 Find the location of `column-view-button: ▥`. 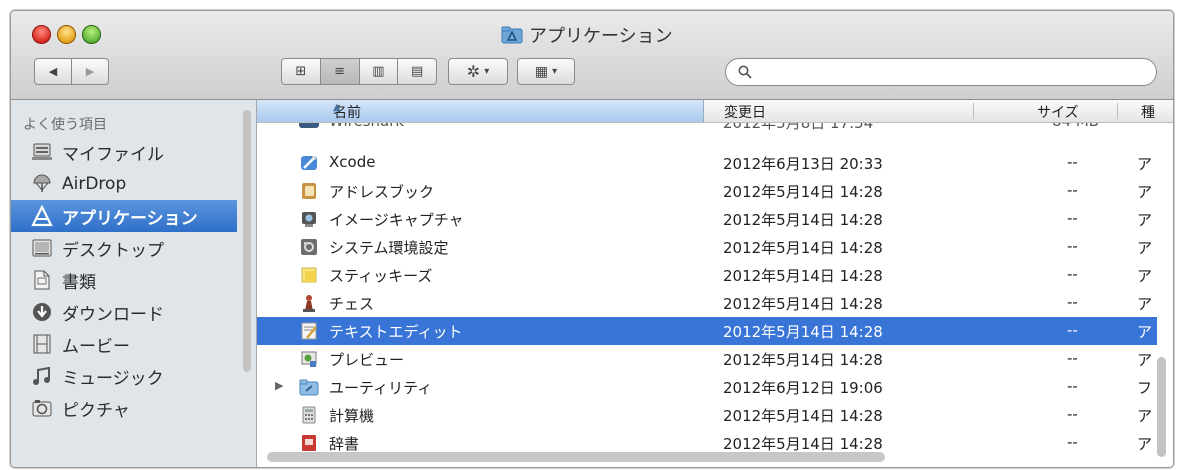

column-view-button: ▥ is located at coordinates (379, 71).